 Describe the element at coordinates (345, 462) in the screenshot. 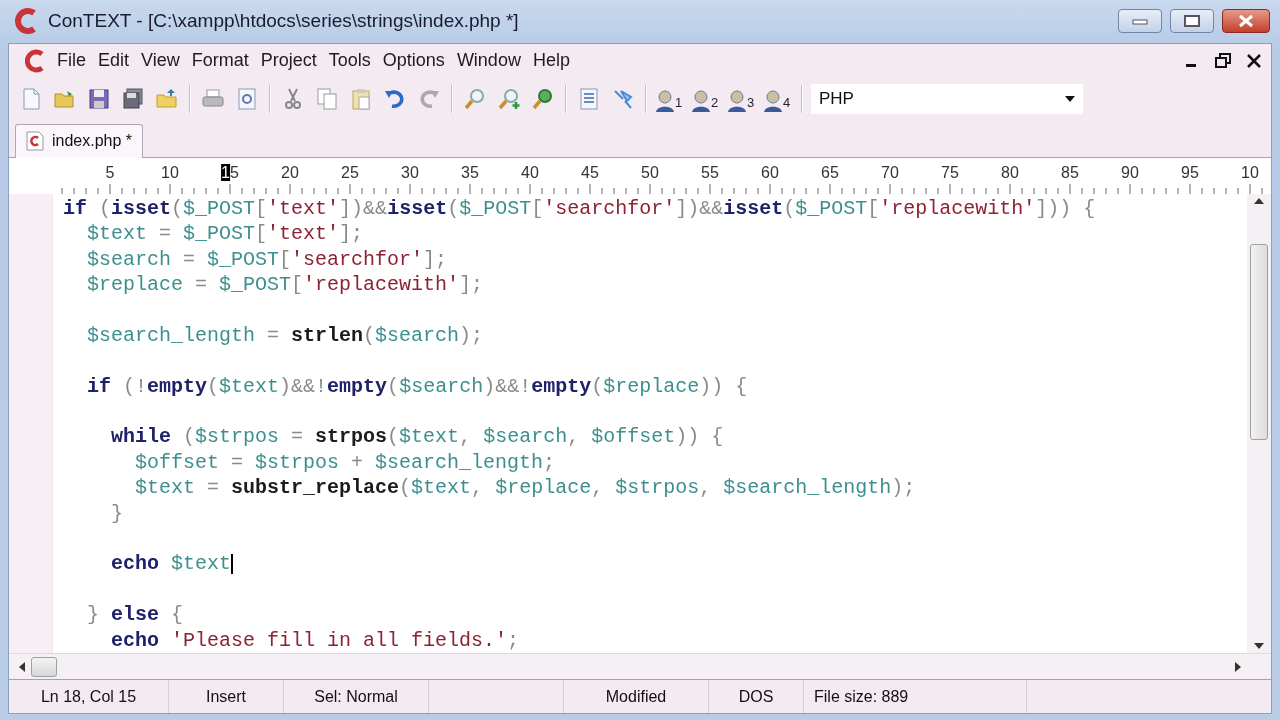

I see `code-line: $offset = $strpos + $search_length;` at that location.